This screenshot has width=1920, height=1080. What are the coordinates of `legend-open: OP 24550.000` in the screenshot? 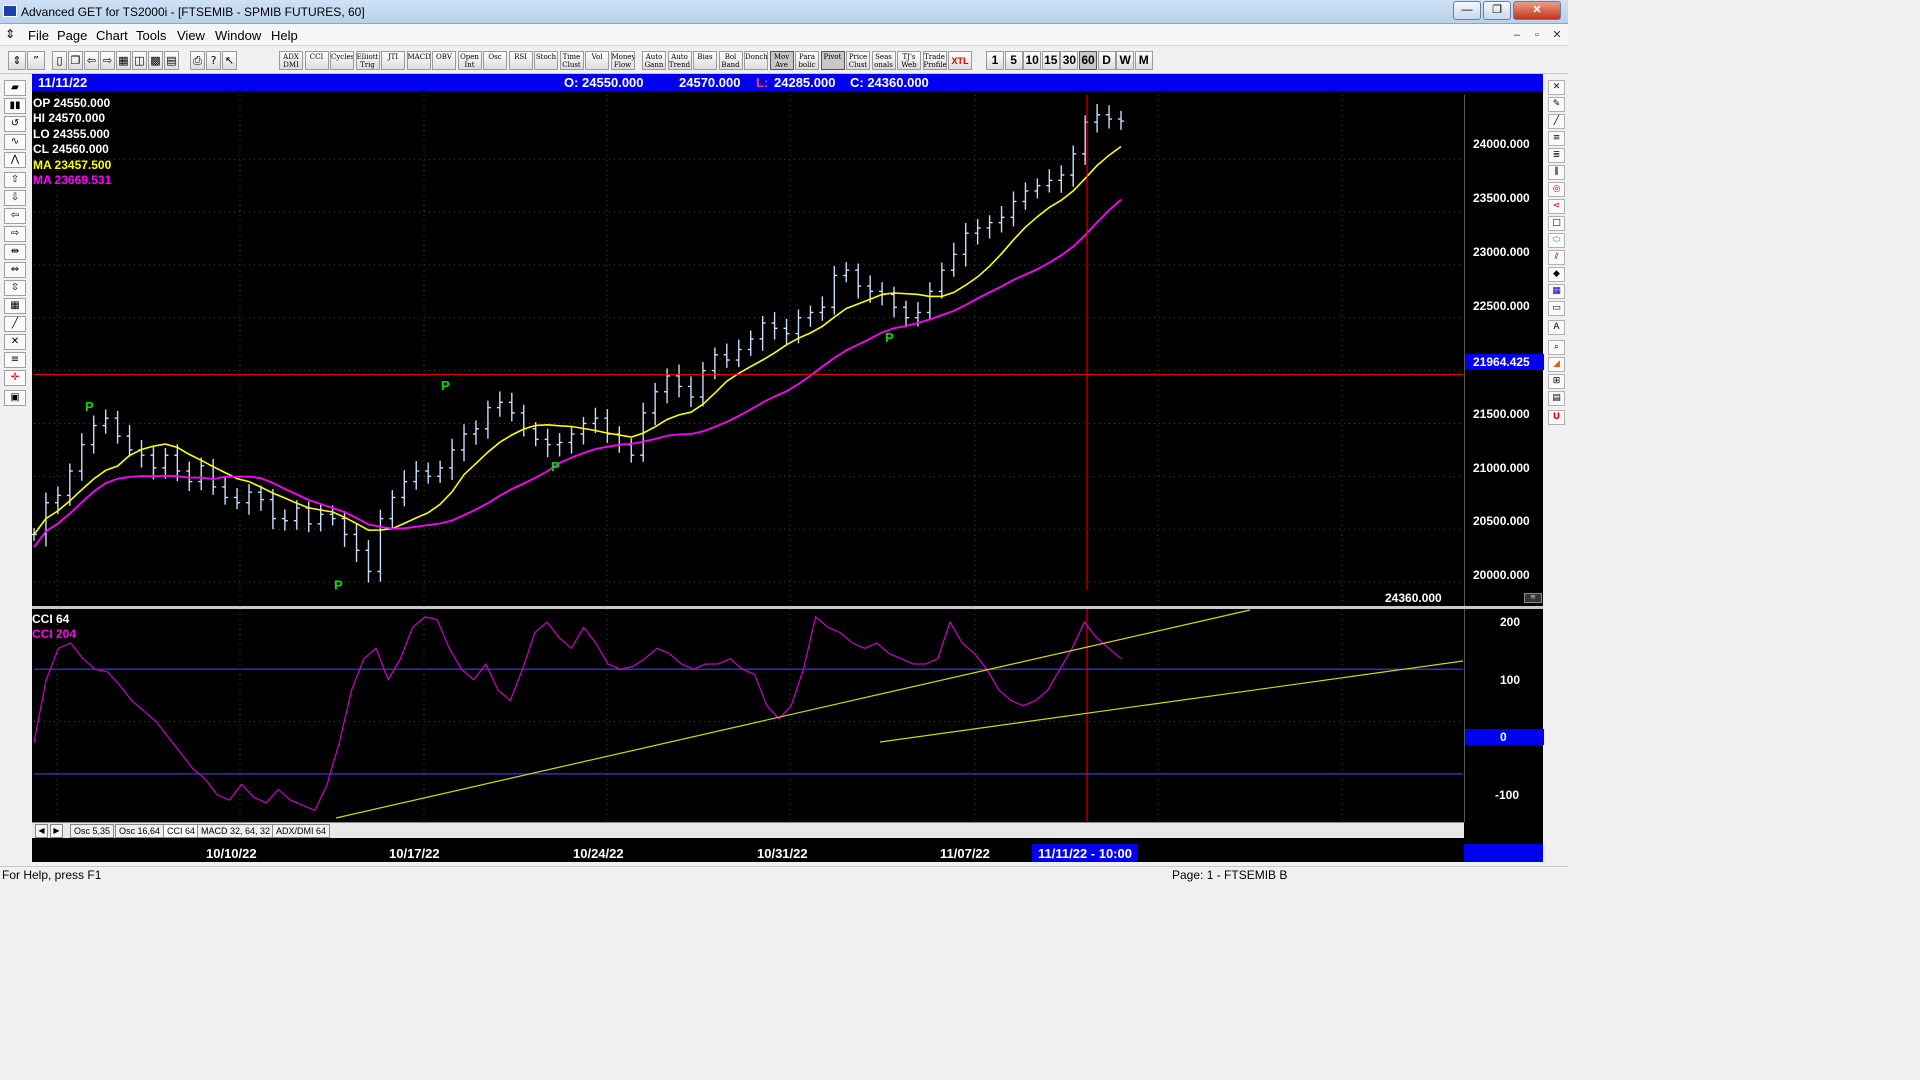 It's located at (72, 103).